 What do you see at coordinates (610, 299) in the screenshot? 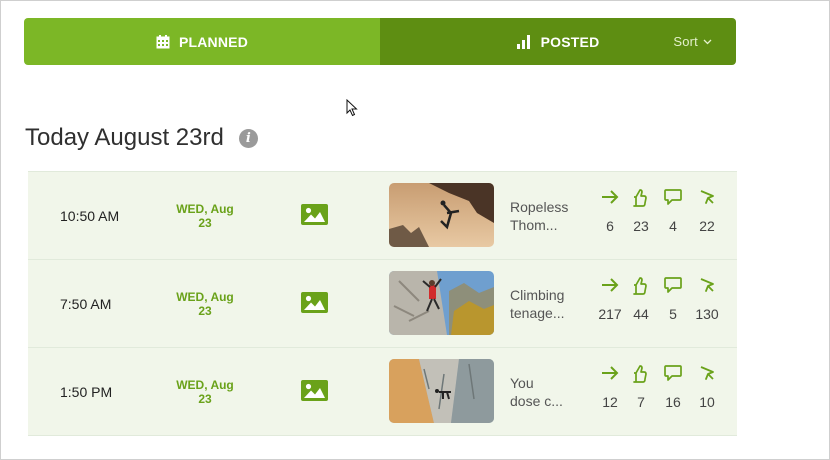
I see `shares-stat: 217` at bounding box center [610, 299].